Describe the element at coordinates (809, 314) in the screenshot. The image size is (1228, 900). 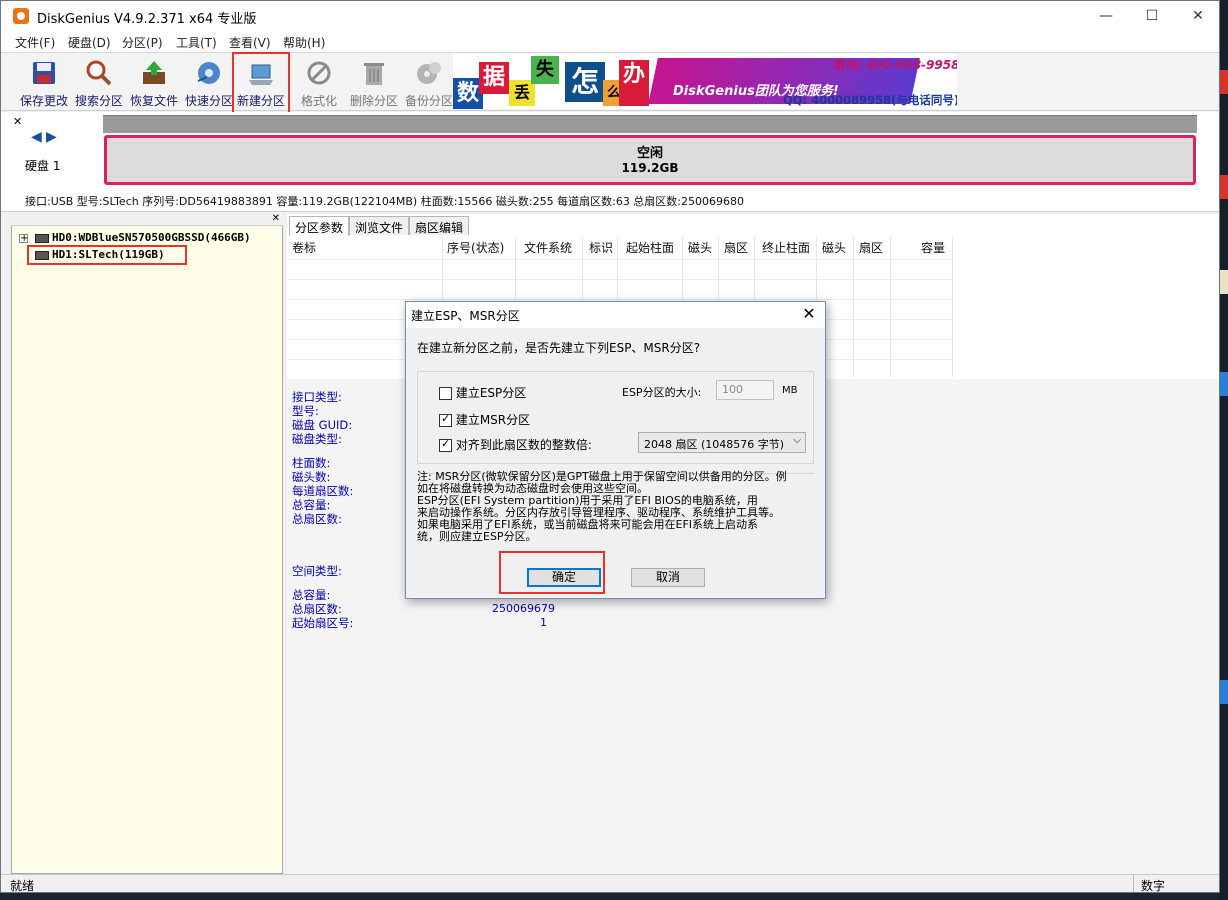
I see `dialog-close-icon: ✕` at that location.